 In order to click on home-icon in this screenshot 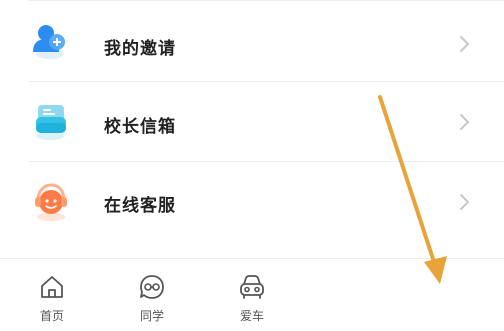, I will do `click(52, 287)`.